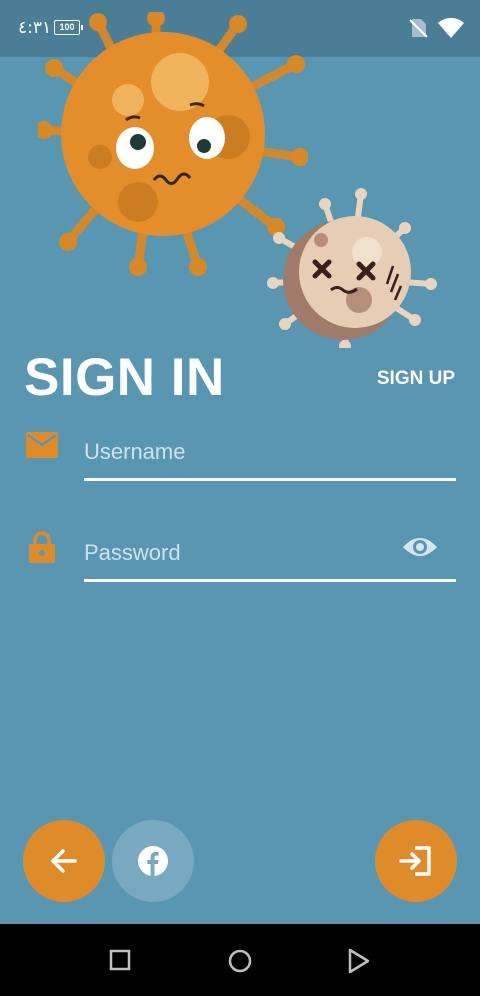 The width and height of the screenshot is (480, 996). What do you see at coordinates (42, 445) in the screenshot?
I see `mail-icon` at bounding box center [42, 445].